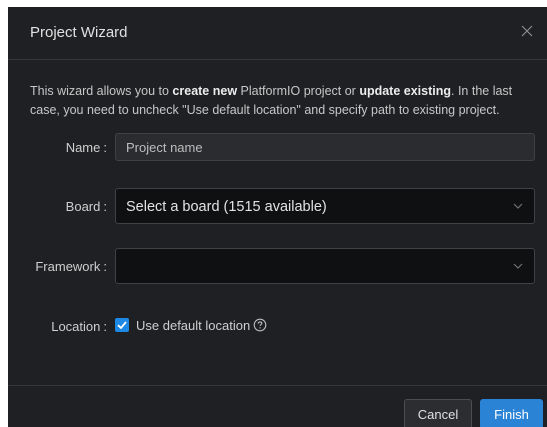  Describe the element at coordinates (511, 413) in the screenshot. I see `finish-button: Finish` at that location.